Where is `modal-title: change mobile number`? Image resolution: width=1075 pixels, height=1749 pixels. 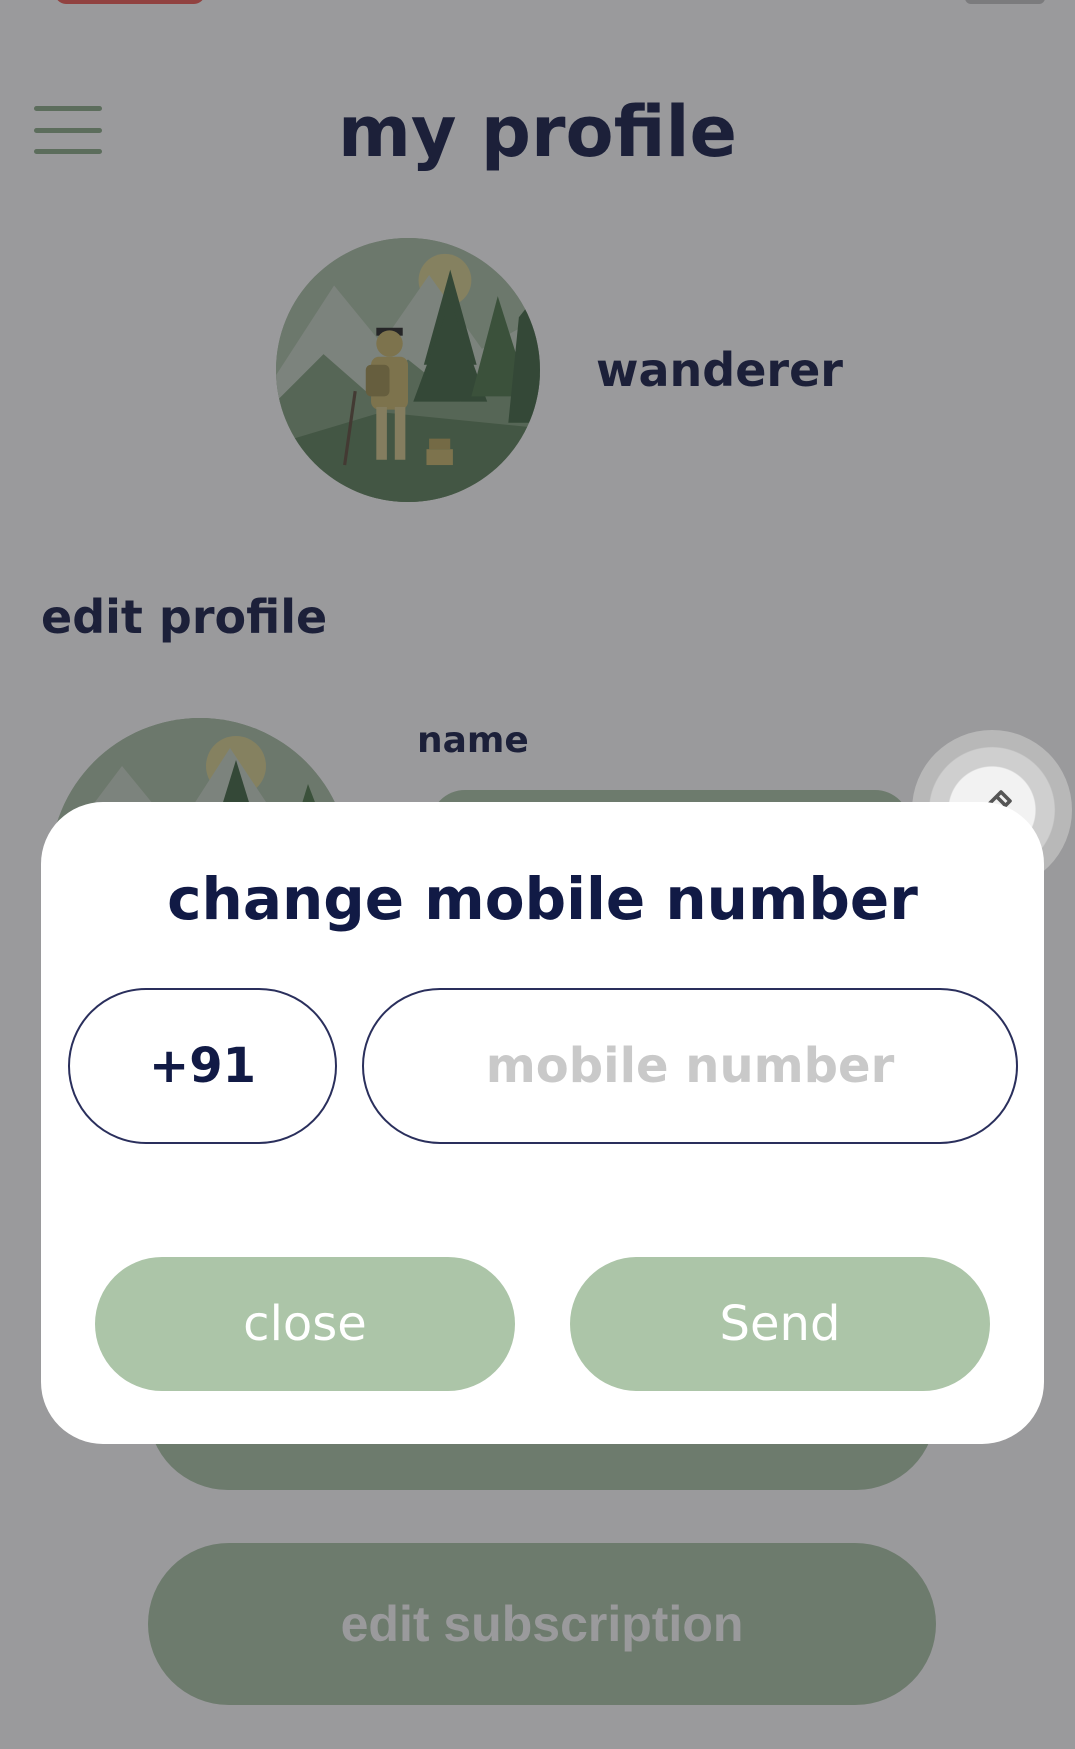 modal-title: change mobile number is located at coordinates (542, 899).